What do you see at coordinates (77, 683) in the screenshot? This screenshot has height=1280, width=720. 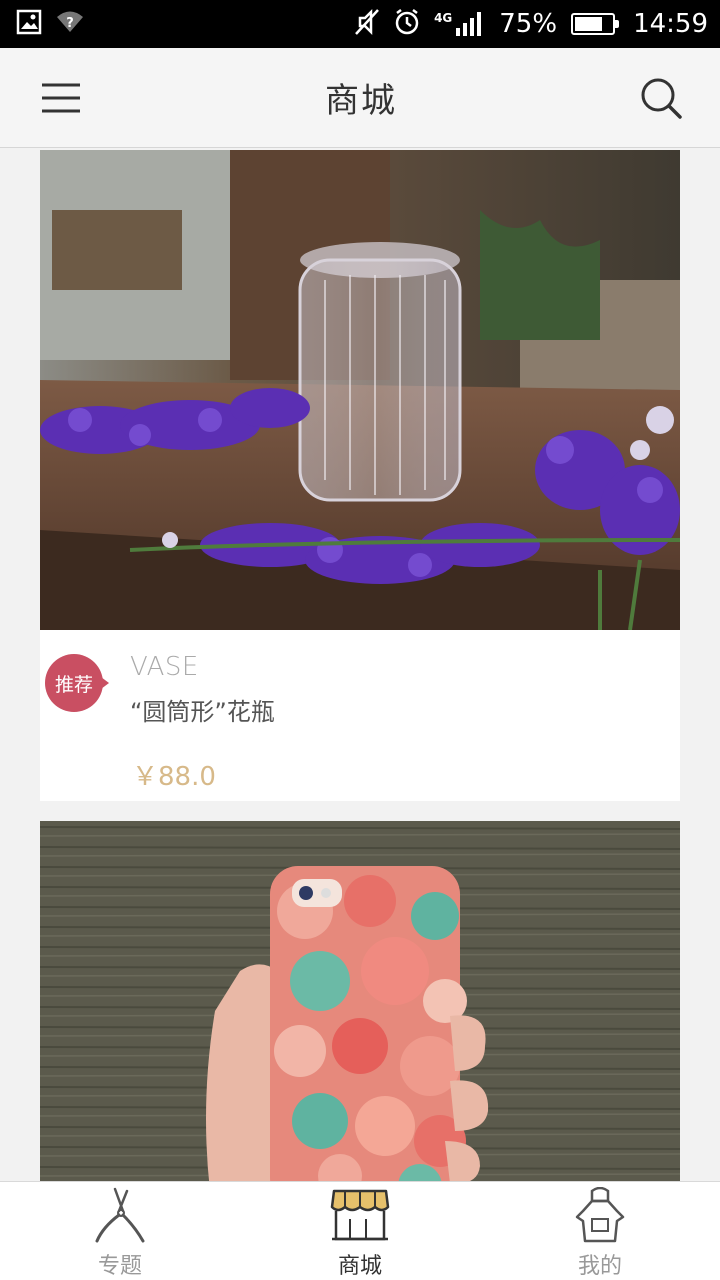 I see `recommend-badge: 推荐` at bounding box center [77, 683].